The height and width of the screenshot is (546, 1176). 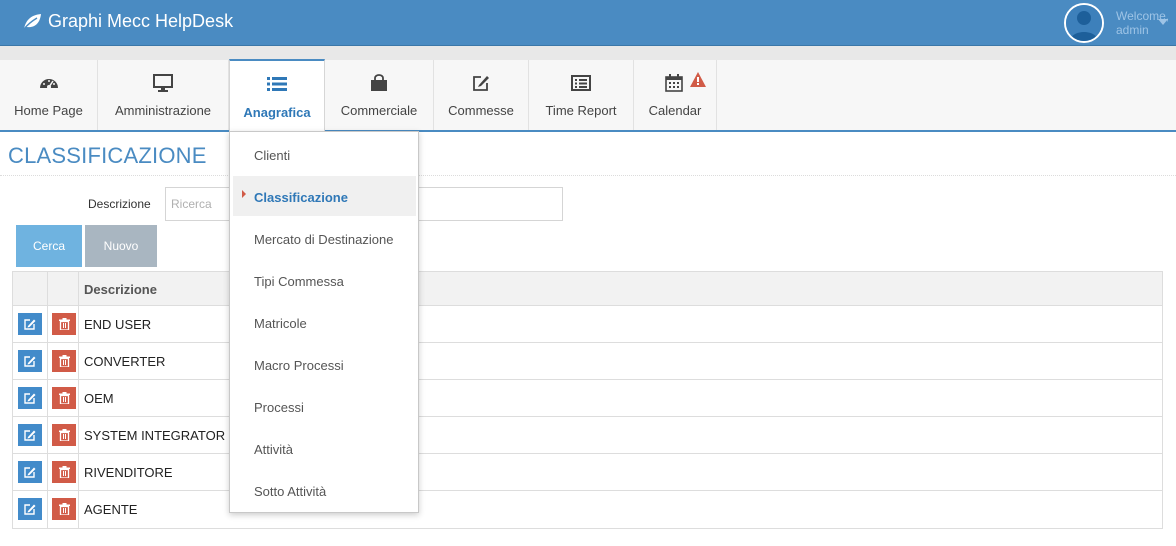 I want to click on row-description: RIVENDITORE, so click(x=128, y=472).